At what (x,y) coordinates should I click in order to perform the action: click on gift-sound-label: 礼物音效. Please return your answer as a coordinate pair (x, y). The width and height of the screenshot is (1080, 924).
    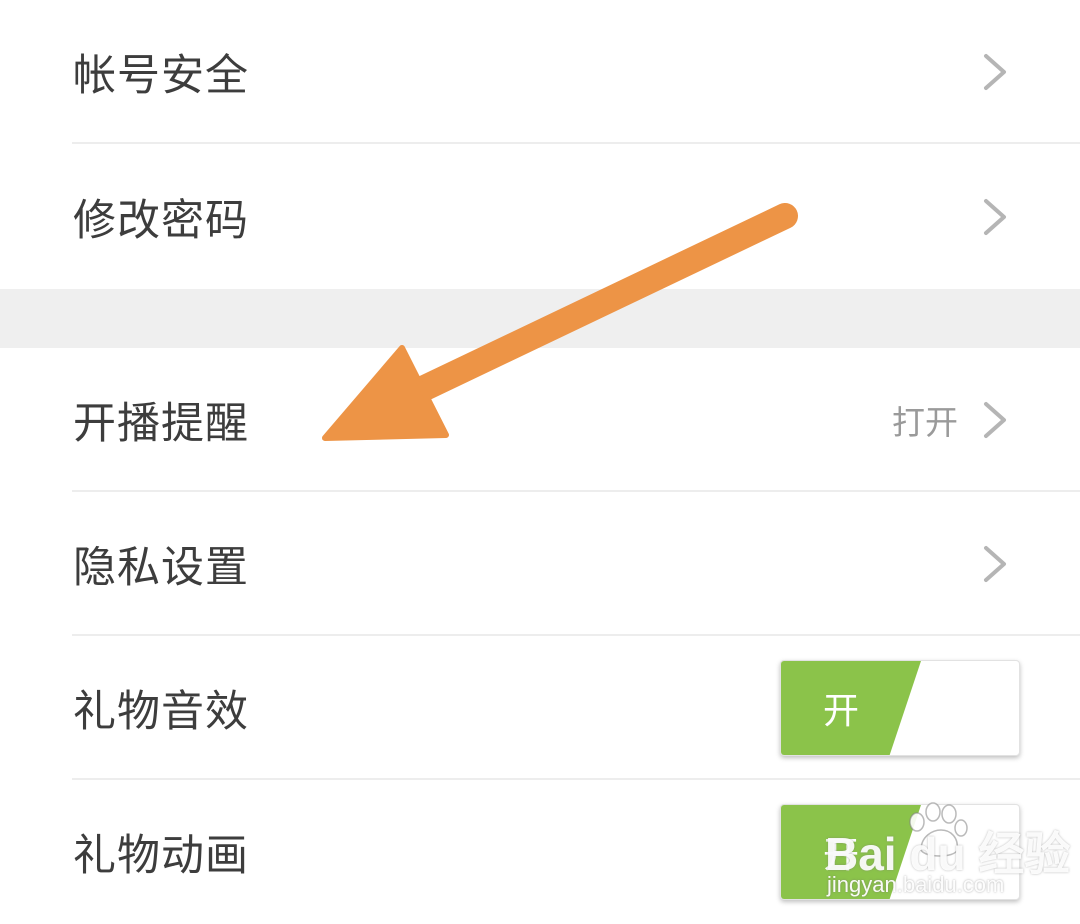
    Looking at the image, I should click on (161, 712).